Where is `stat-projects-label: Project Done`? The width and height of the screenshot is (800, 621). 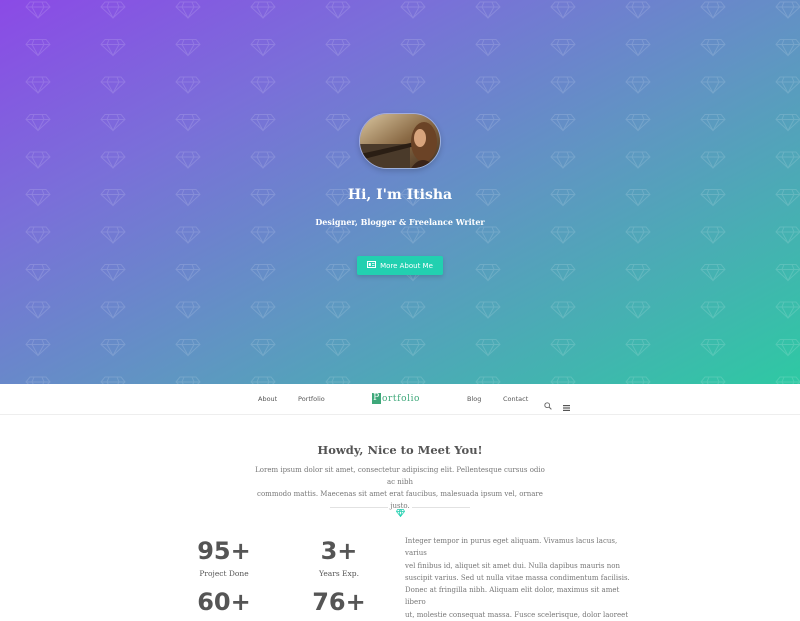 stat-projects-label: Project Done is located at coordinates (224, 573).